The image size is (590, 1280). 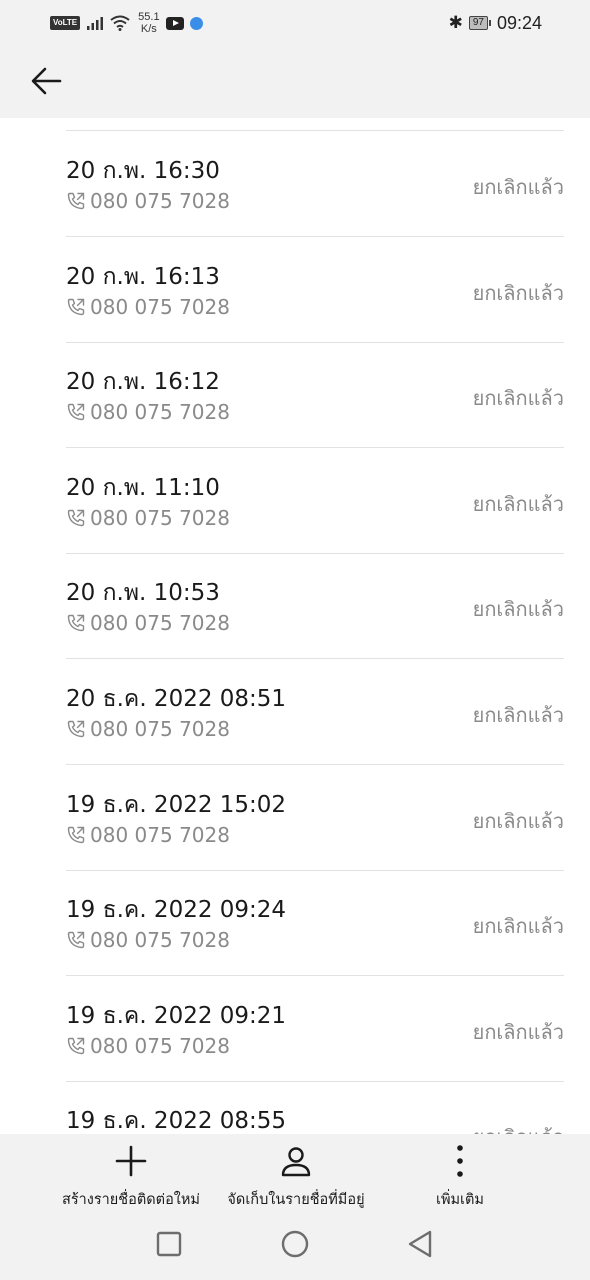 I want to click on call-log-row: 19 ธ.ค. 2022 09:24 080 075 7028 ยกเลิกแล้ว, so click(x=315, y=923).